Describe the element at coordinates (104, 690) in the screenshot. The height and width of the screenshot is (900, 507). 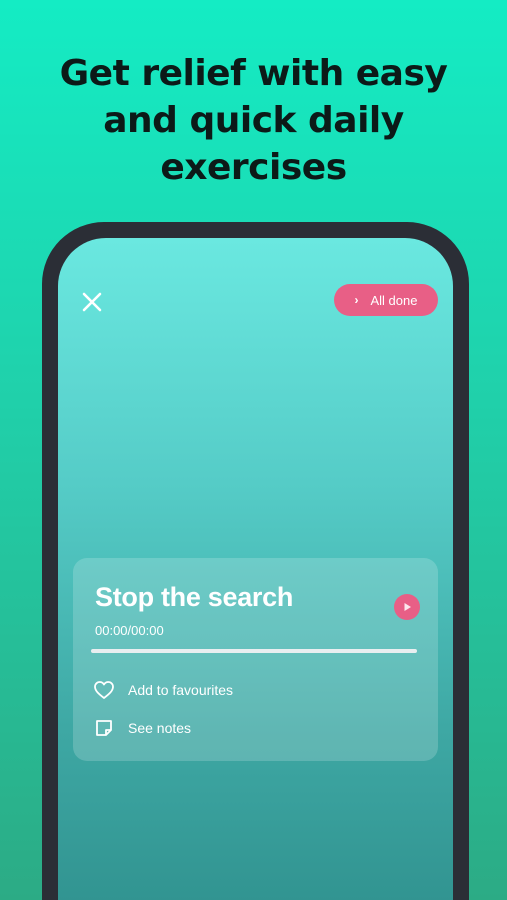
I see `heart-icon` at that location.